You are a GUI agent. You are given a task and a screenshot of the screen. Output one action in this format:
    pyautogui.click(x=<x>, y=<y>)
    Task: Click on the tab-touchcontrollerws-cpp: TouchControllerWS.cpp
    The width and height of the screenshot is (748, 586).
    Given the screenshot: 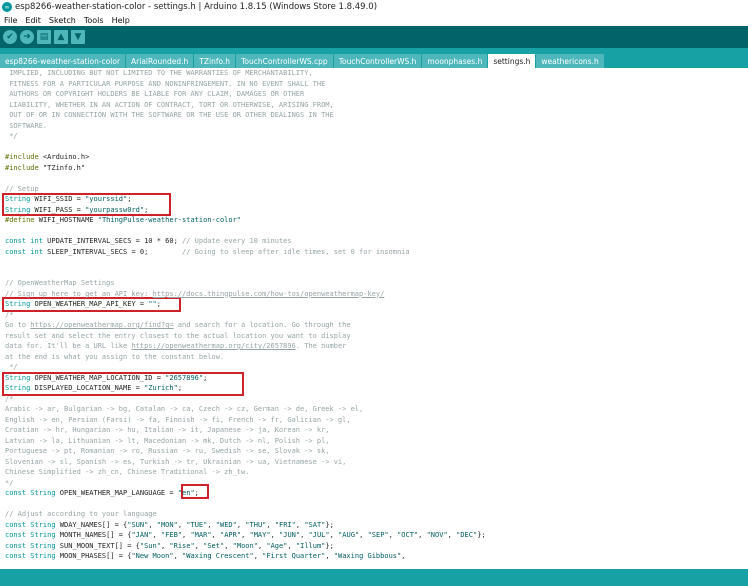 What is the action you would take?
    pyautogui.click(x=284, y=61)
    